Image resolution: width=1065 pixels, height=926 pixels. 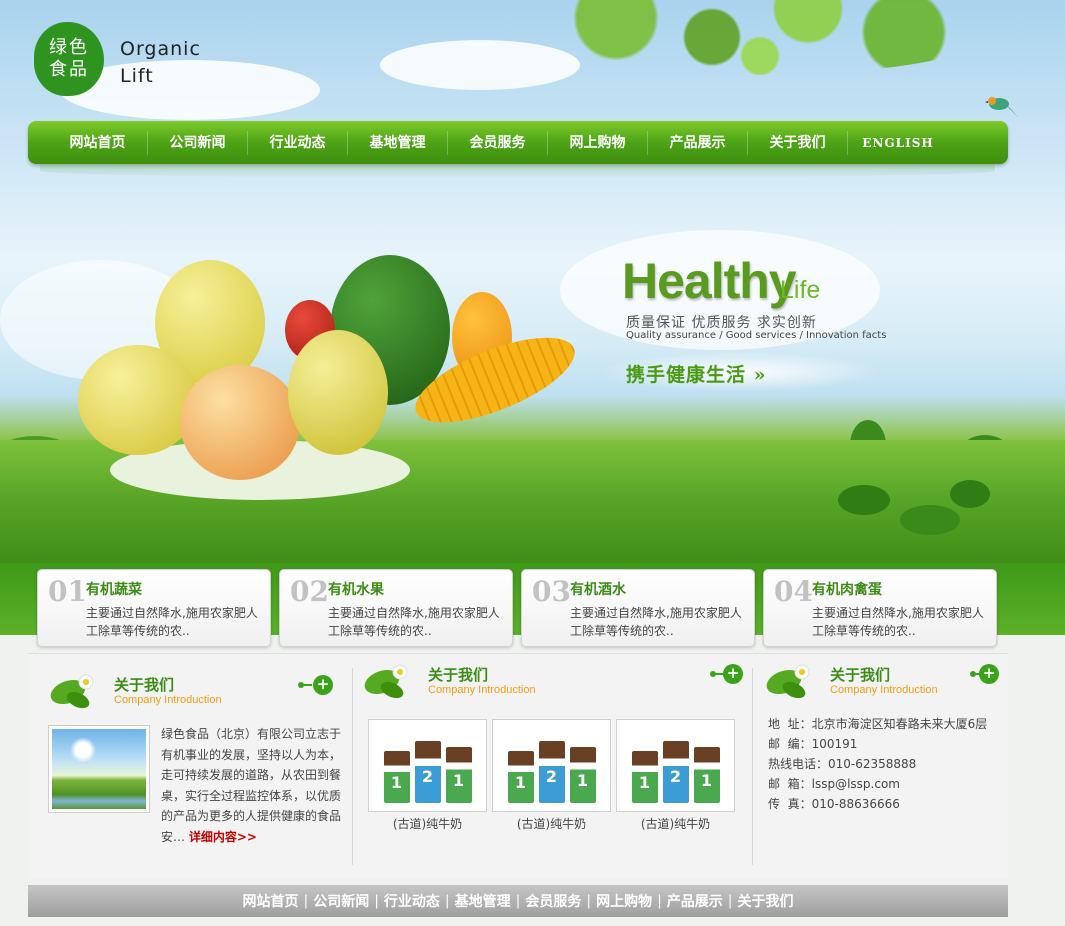 What do you see at coordinates (356, 590) in the screenshot?
I see `feature-title: 有机水果` at bounding box center [356, 590].